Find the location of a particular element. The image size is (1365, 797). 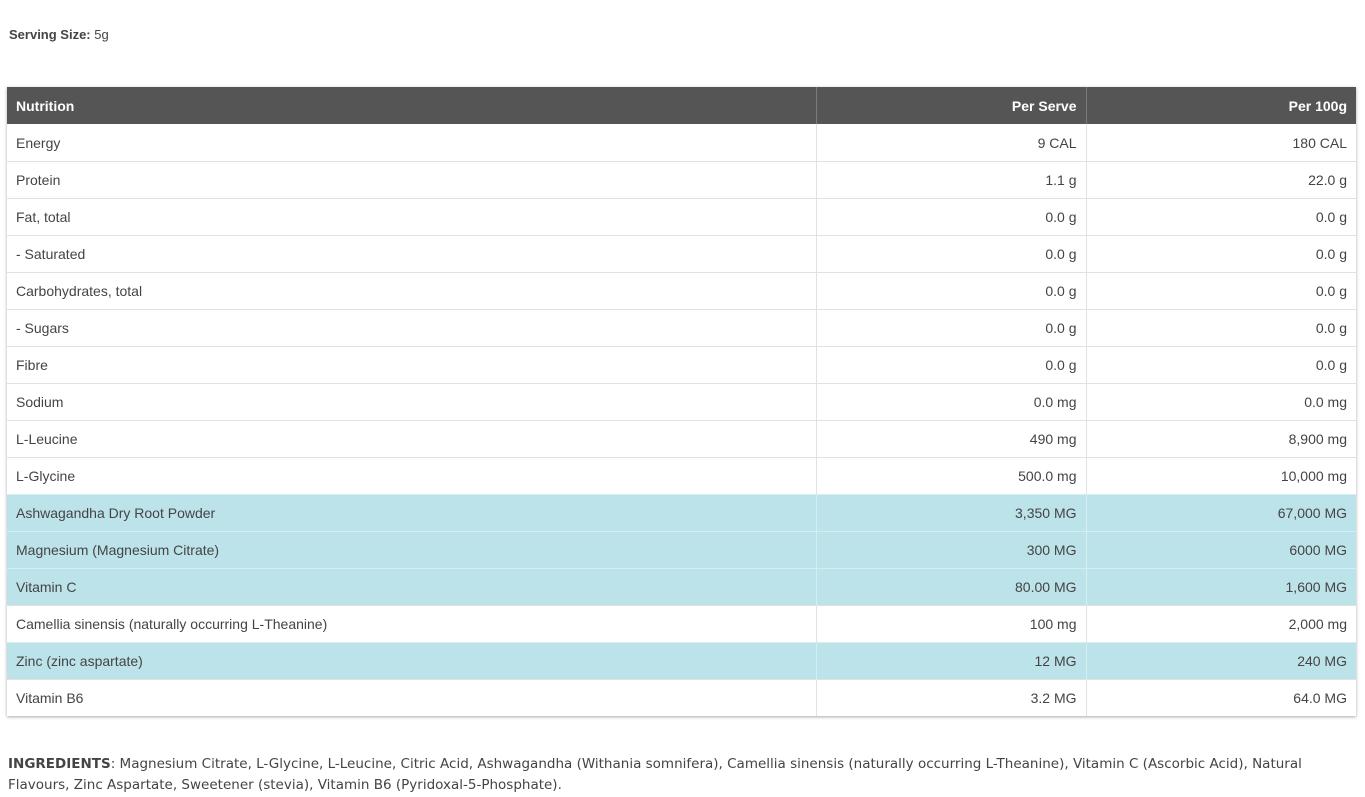

table-row: Vitamin C 80.00 MG 1,600 MG is located at coordinates (681, 587).